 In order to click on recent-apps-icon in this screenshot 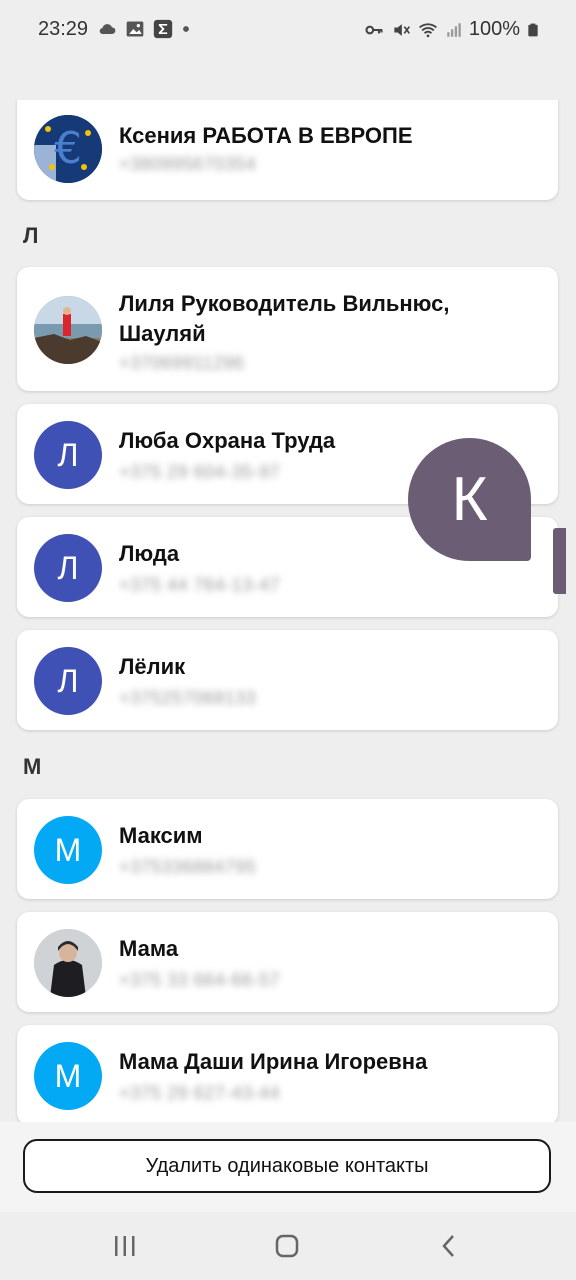, I will do `click(125, 1246)`.